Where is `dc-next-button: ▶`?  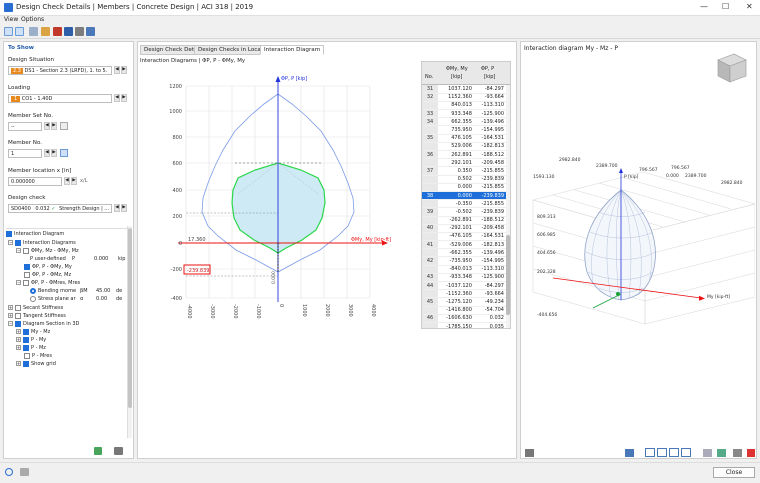
dc-next-button: ▶ is located at coordinates (124, 208).